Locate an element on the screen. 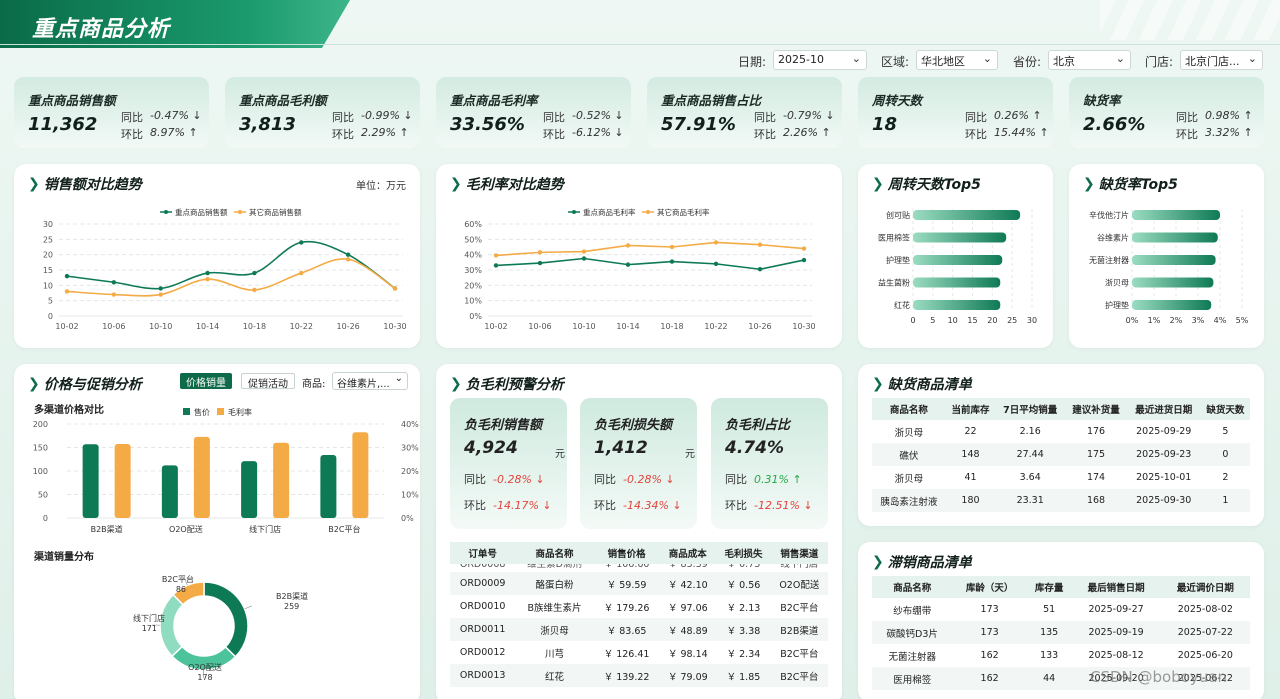 This screenshot has height=699, width=1280. x-tick-label: 3% is located at coordinates (1198, 320).